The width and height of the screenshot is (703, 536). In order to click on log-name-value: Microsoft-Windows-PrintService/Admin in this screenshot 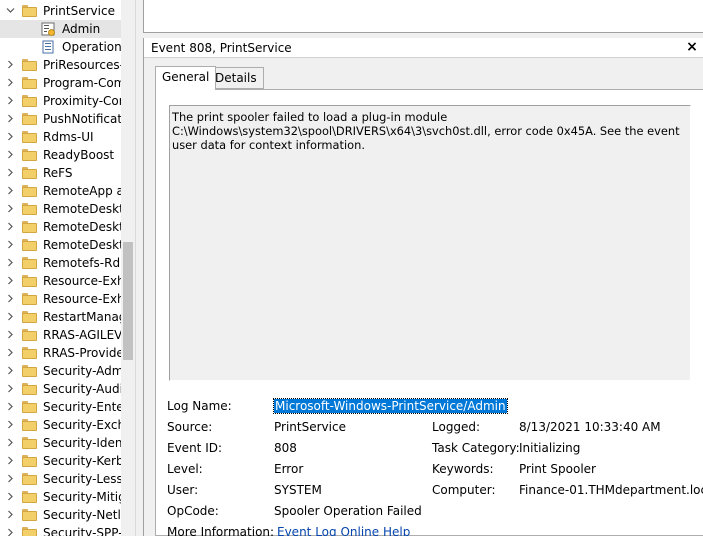, I will do `click(390, 406)`.